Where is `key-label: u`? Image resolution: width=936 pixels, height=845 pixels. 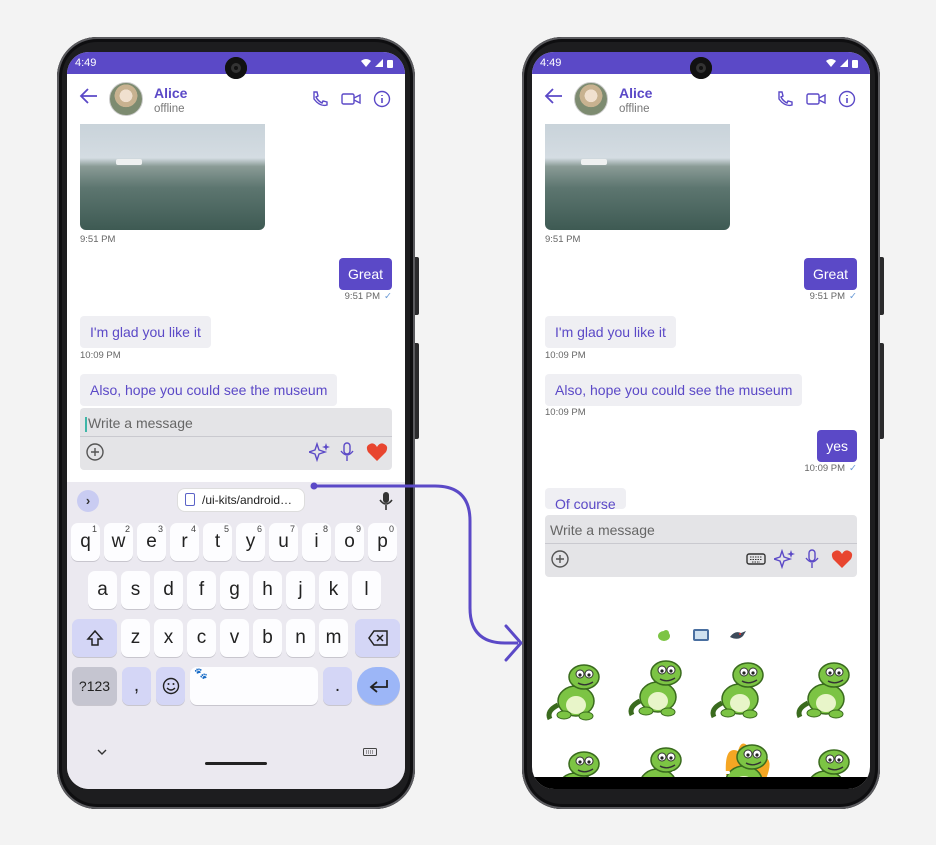 key-label: u is located at coordinates (283, 541).